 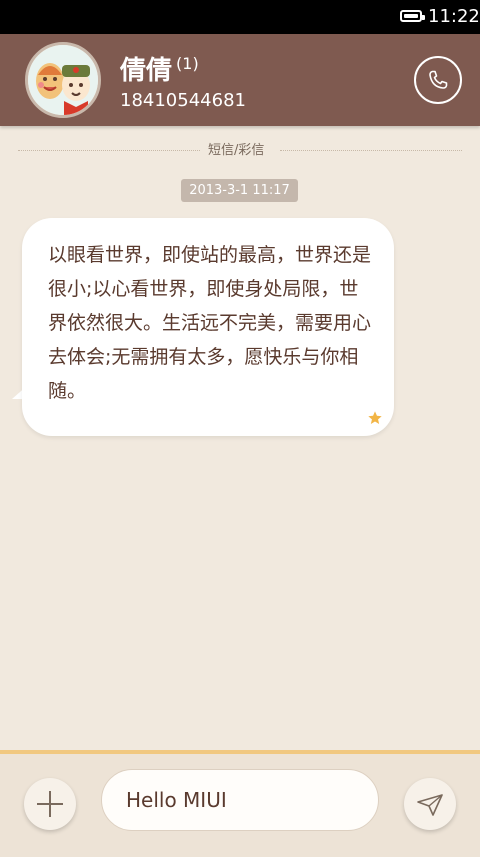 I want to click on message-timestamp: 2013-3-1 11:17, so click(x=239, y=190).